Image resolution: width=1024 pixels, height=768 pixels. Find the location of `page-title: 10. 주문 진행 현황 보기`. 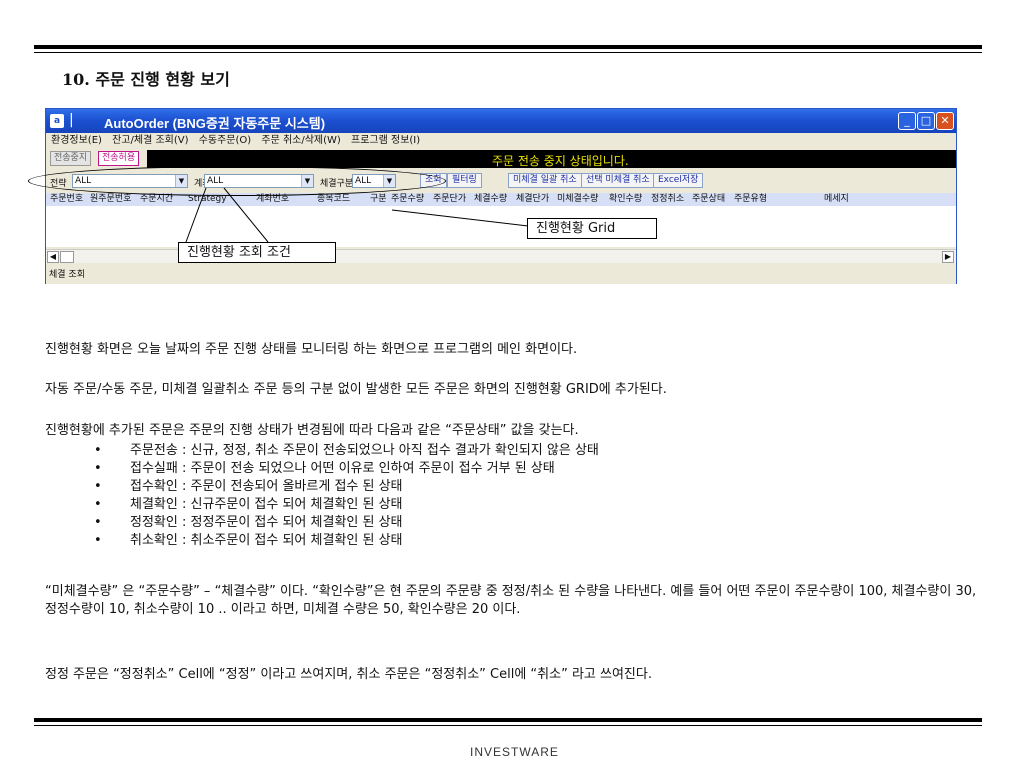

page-title: 10. 주문 진행 현황 보기 is located at coordinates (146, 79).